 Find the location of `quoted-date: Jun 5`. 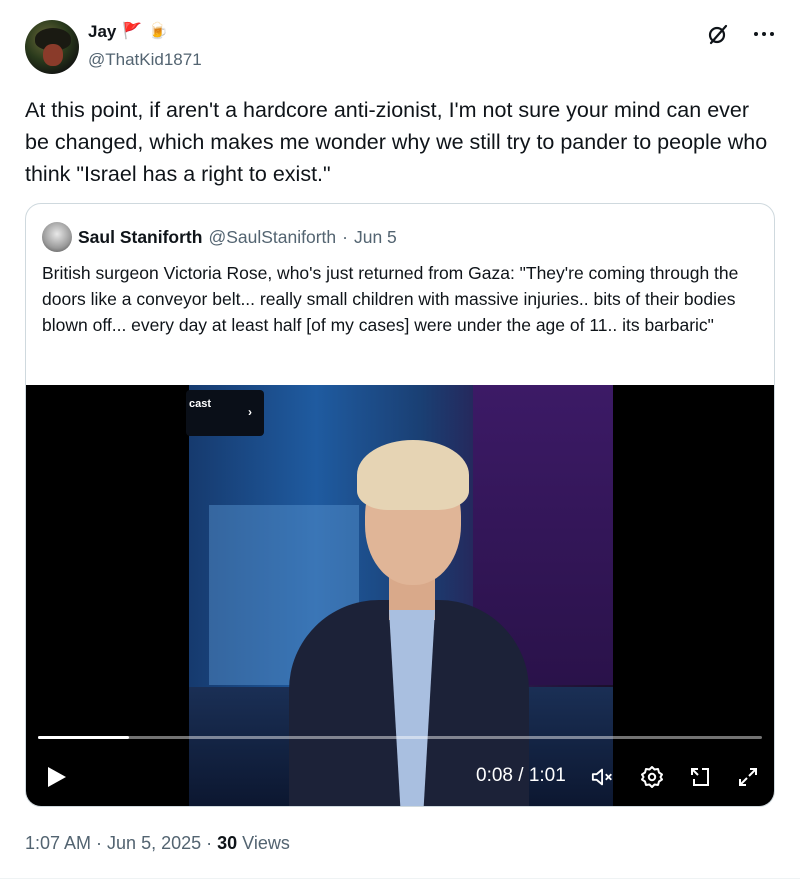

quoted-date: Jun 5 is located at coordinates (375, 237).